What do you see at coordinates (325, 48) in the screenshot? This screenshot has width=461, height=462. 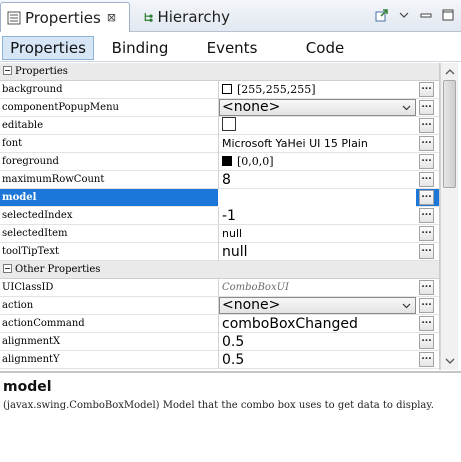 I see `tab-code: Code` at bounding box center [325, 48].